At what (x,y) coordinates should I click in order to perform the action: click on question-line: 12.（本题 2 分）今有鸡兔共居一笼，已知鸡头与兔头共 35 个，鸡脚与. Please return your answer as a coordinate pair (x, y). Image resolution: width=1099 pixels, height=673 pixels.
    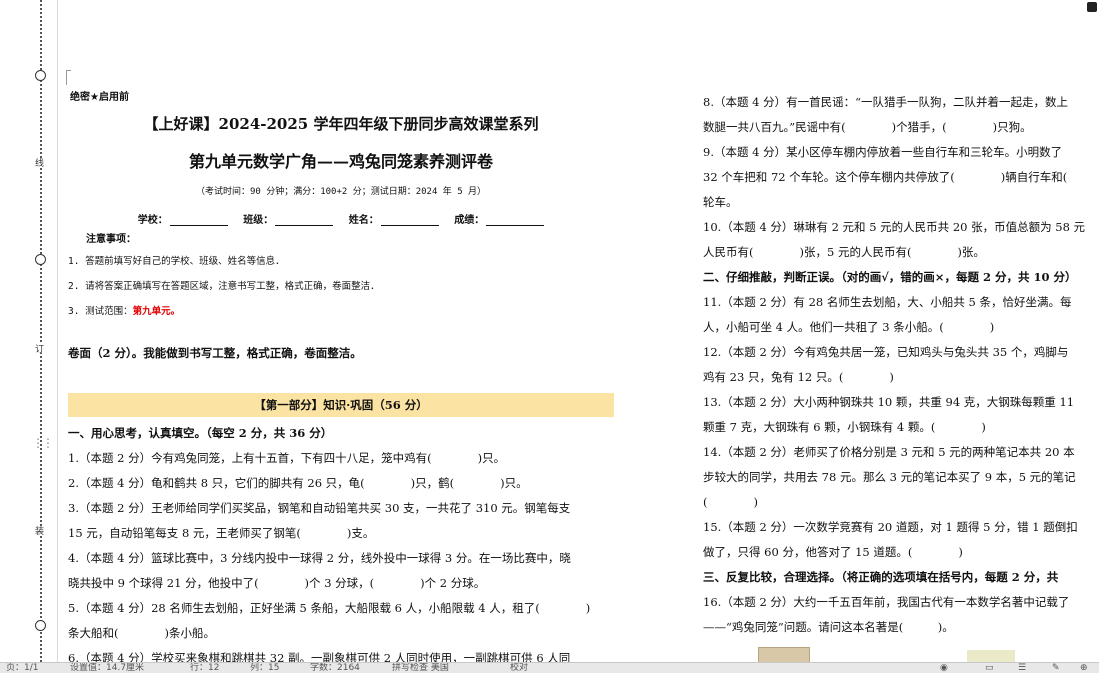
    Looking at the image, I should click on (886, 352).